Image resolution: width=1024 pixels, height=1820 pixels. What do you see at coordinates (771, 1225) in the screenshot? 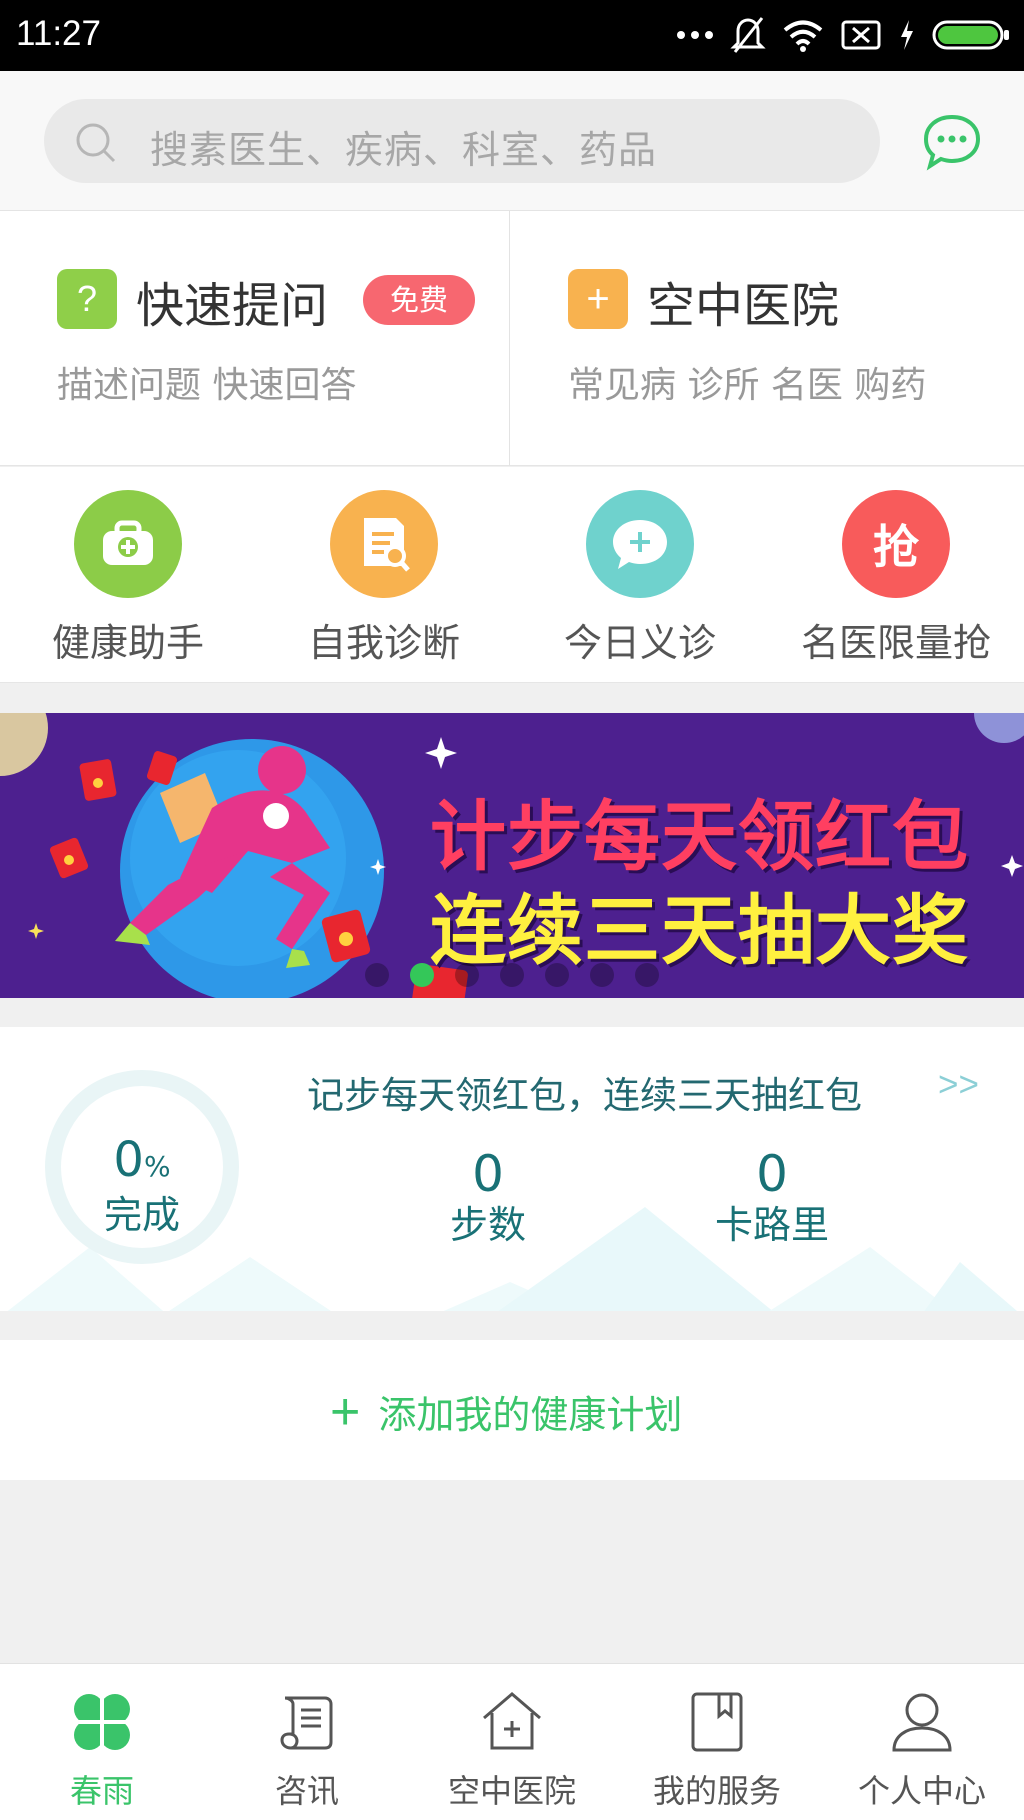
I see `calories-label: 卡路里` at bounding box center [771, 1225].